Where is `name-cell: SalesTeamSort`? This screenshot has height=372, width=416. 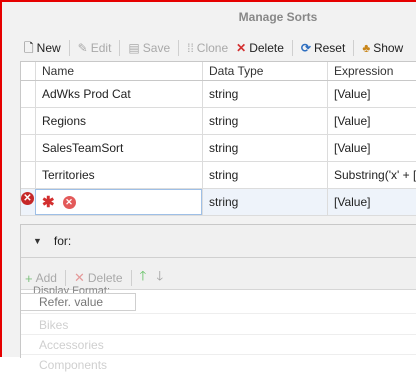
name-cell: SalesTeamSort is located at coordinates (118, 148).